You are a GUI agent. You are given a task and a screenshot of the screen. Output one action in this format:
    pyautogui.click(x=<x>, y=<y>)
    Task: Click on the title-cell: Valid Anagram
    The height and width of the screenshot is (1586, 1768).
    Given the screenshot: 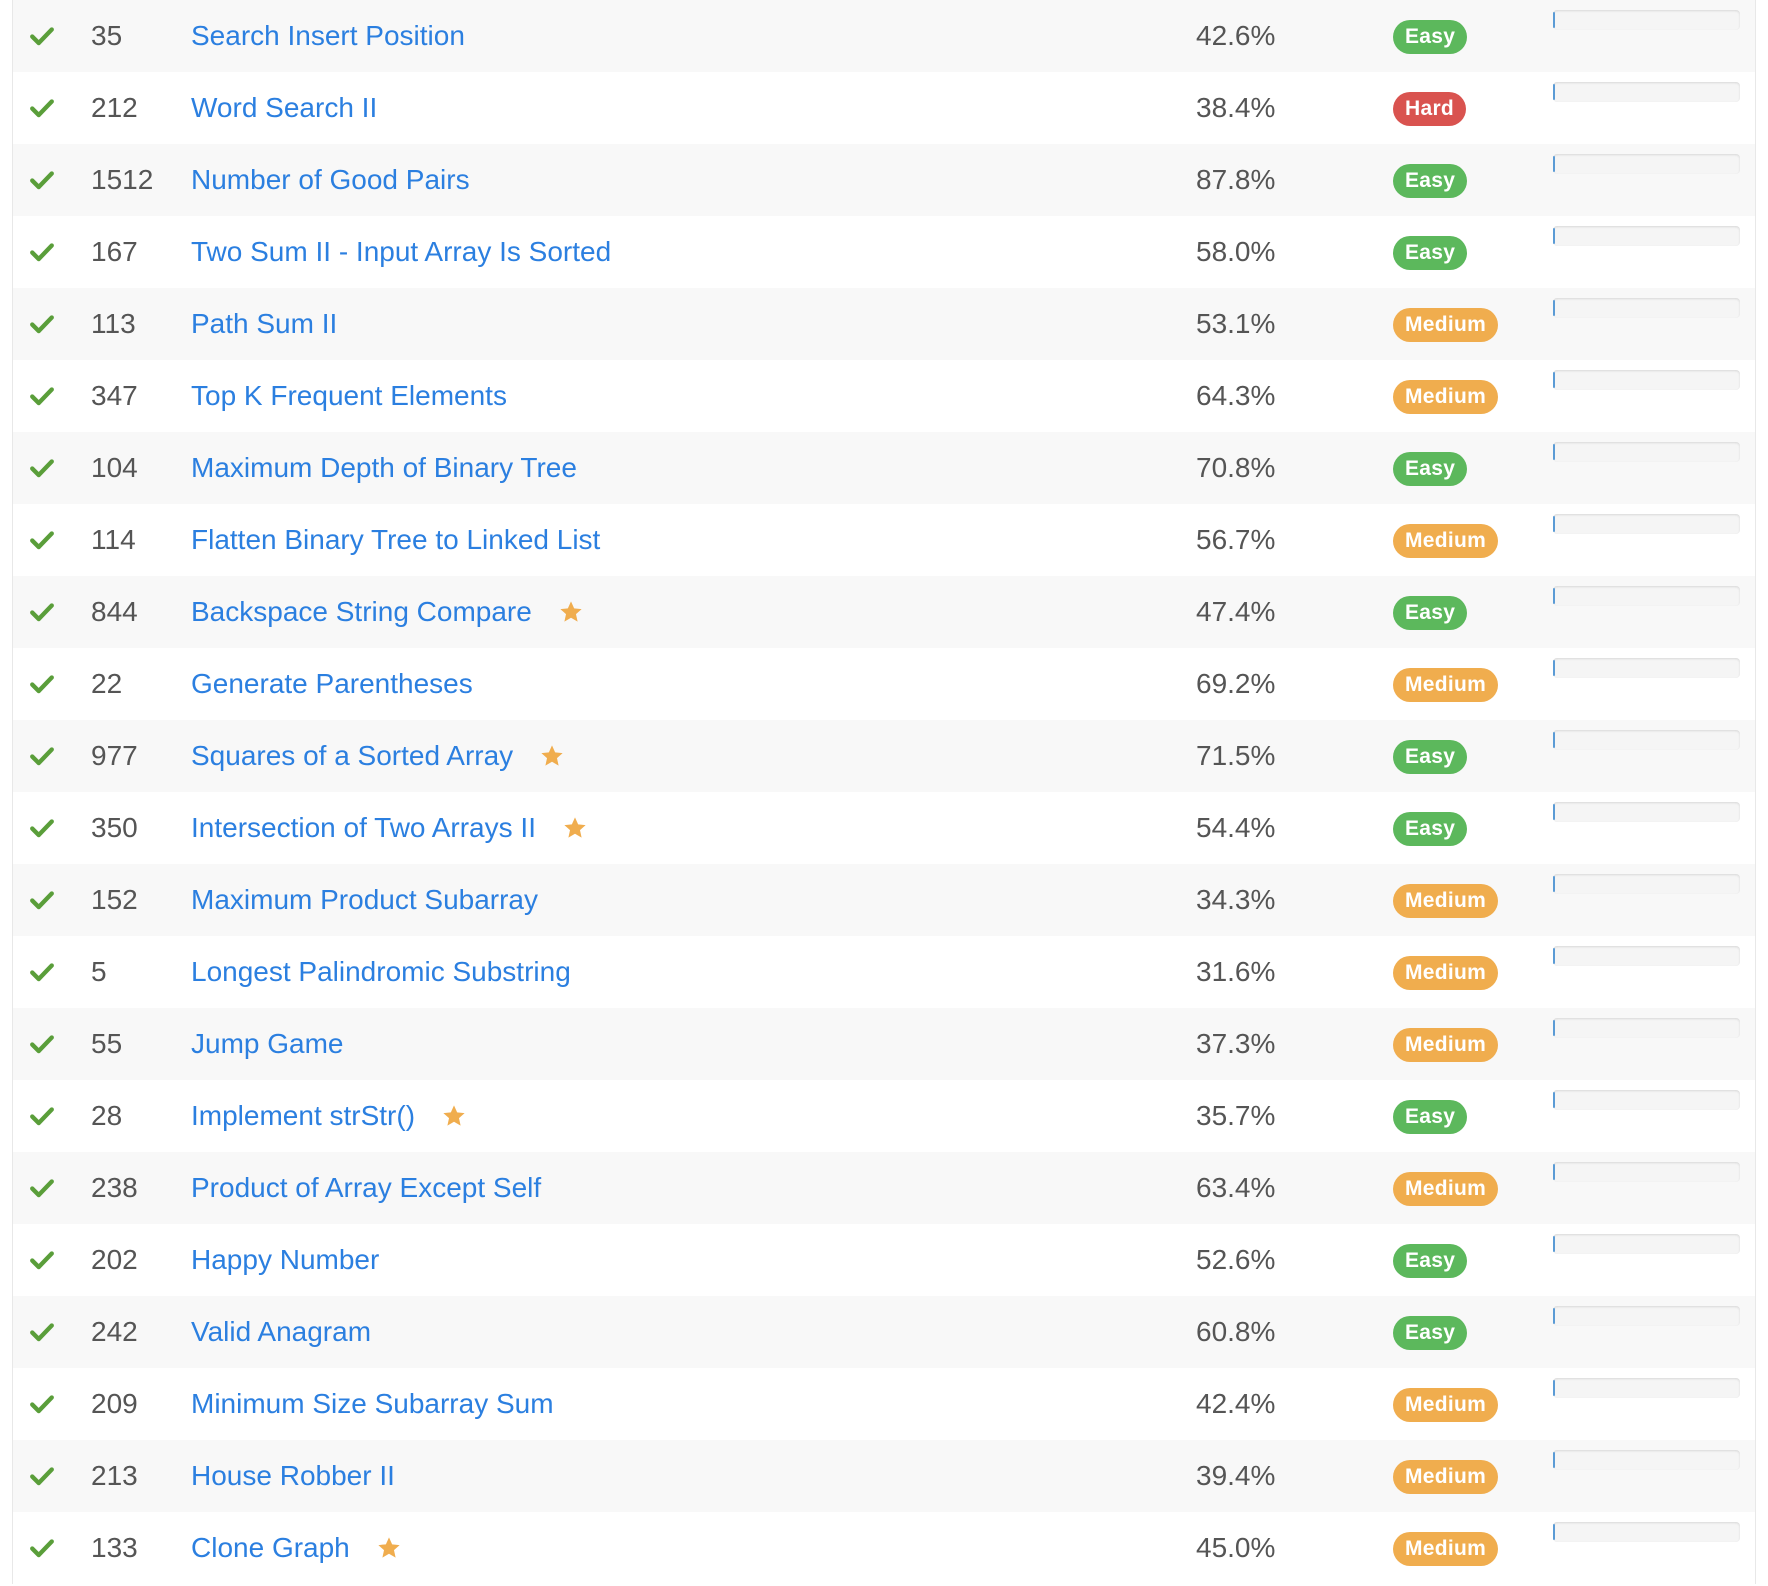 What is the action you would take?
    pyautogui.click(x=281, y=1332)
    